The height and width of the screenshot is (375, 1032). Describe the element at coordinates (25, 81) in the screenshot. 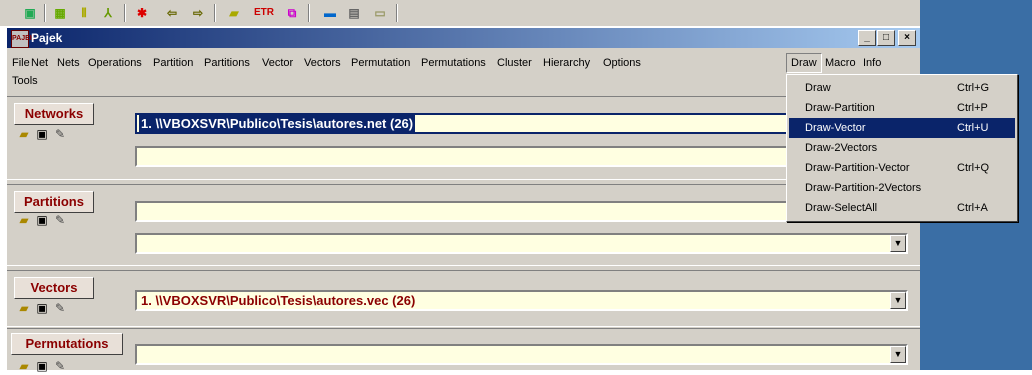

I see `menu-tools: Tools` at that location.